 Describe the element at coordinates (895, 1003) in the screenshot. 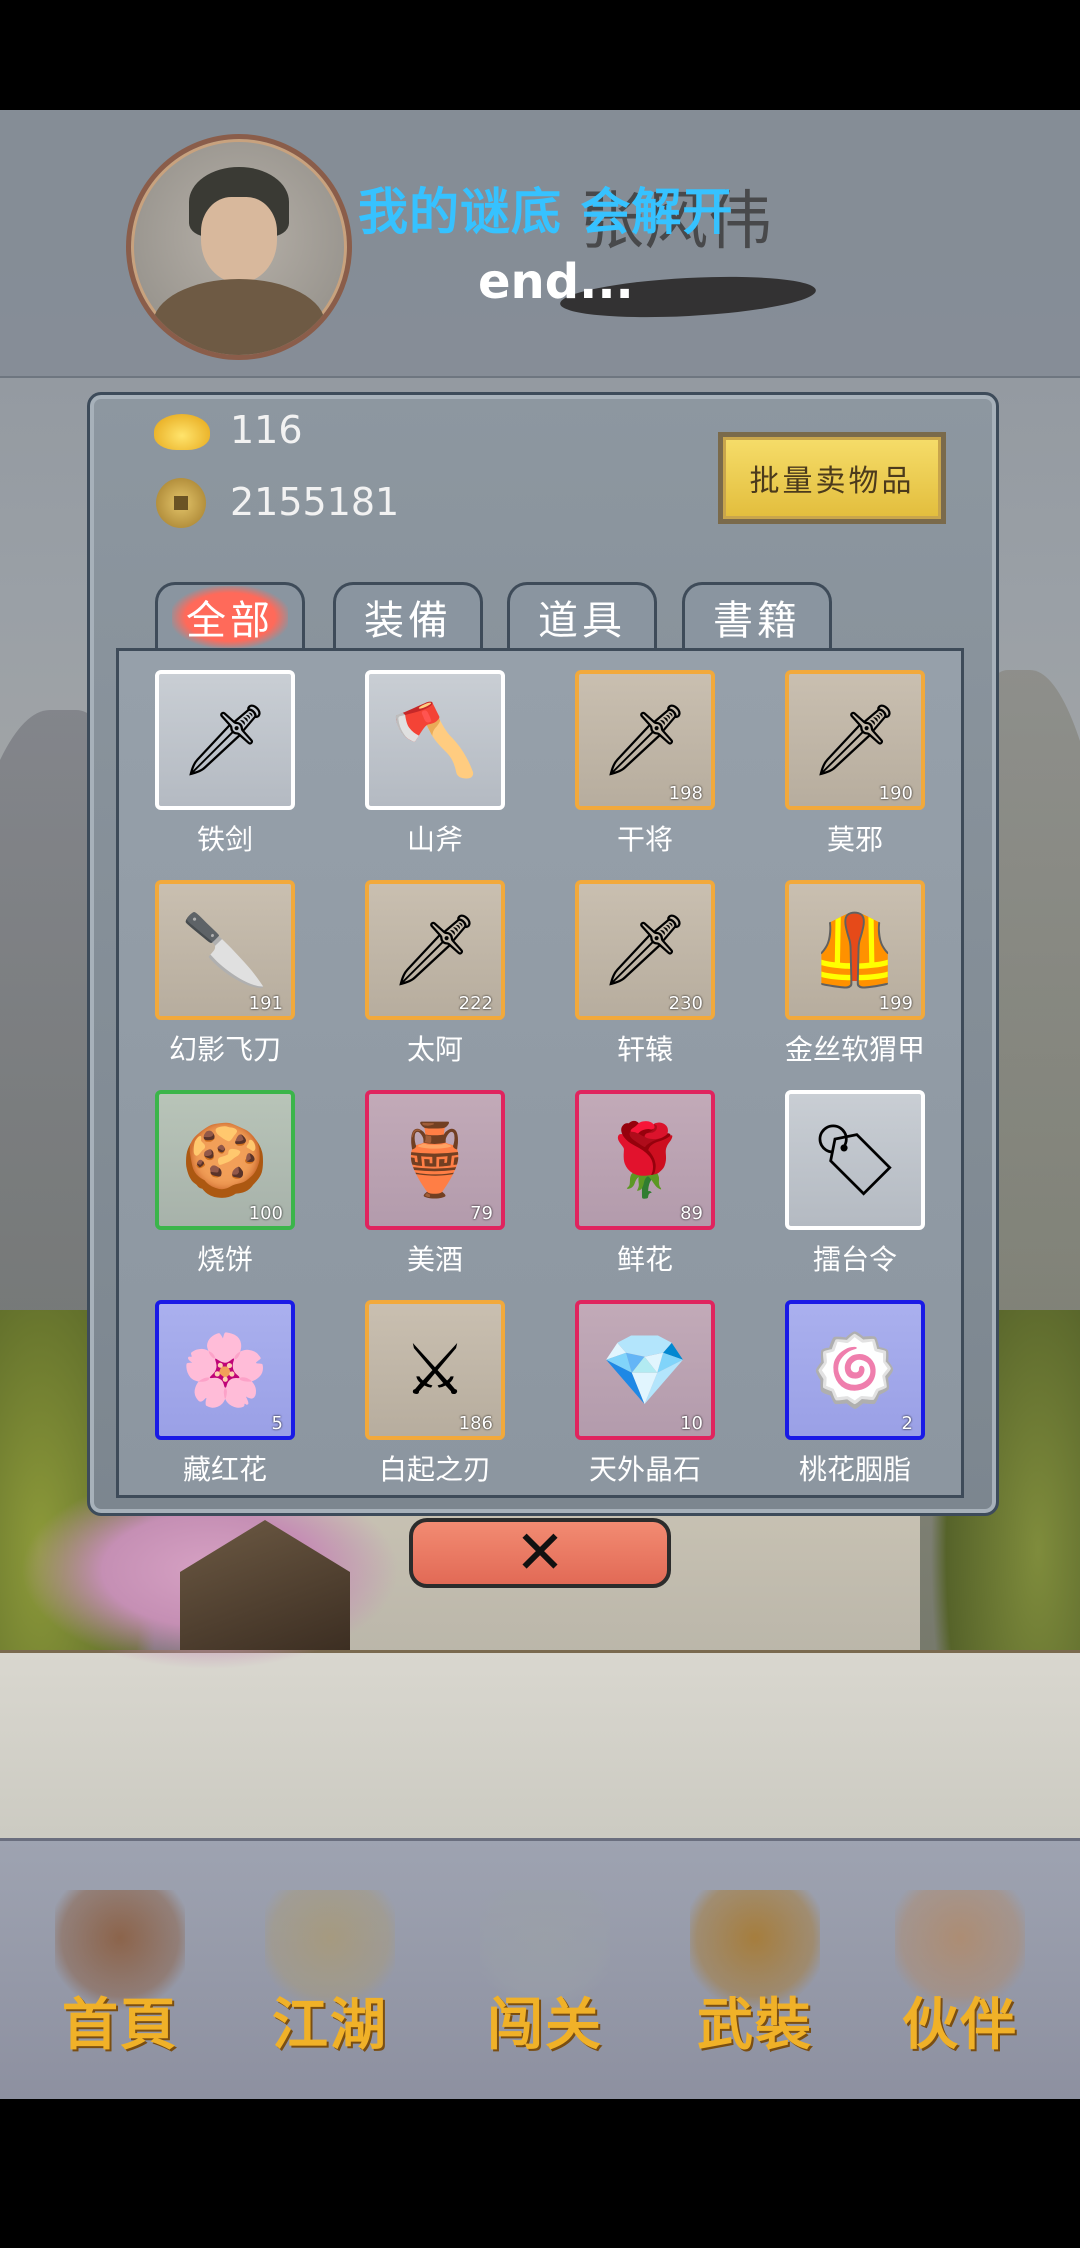

I see `item-count: 199` at that location.